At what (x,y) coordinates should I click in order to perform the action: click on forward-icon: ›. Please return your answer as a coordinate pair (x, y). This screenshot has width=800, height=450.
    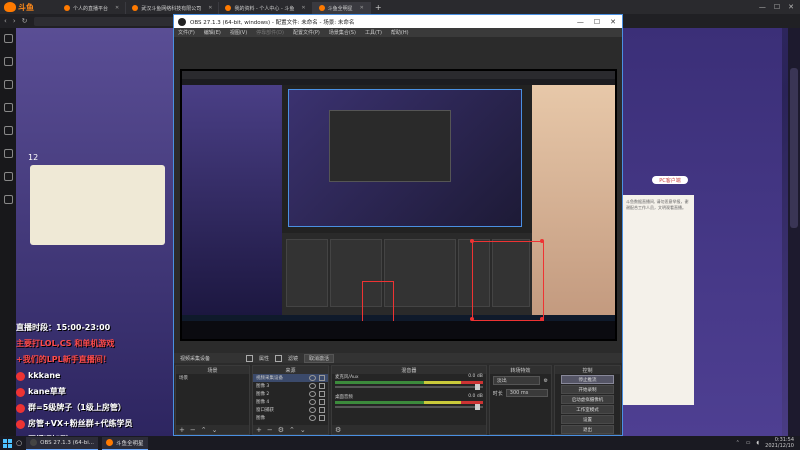
    Looking at the image, I should click on (14, 21).